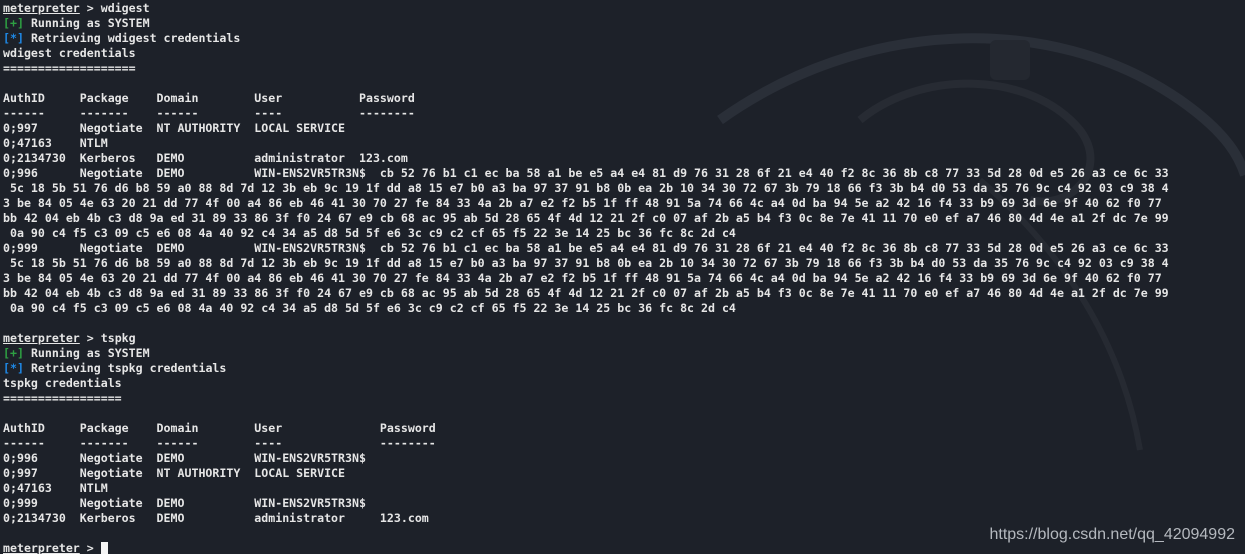 The width and height of the screenshot is (1245, 554). Describe the element at coordinates (623, 383) in the screenshot. I see `terminal-line: tspkg credentials` at that location.